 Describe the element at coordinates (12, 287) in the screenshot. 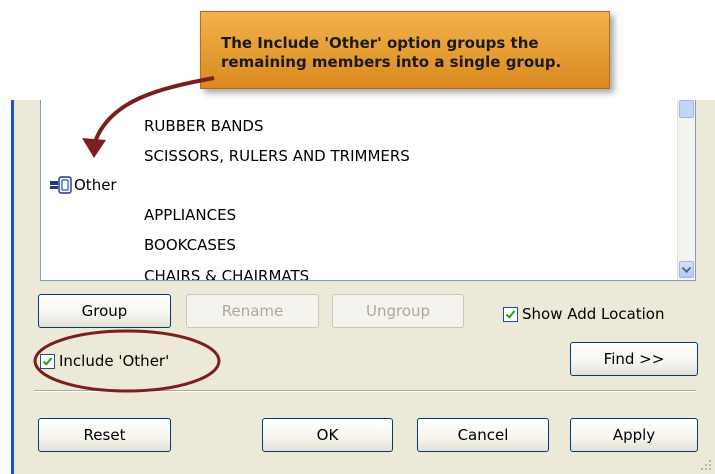

I see `dialog-edge` at that location.